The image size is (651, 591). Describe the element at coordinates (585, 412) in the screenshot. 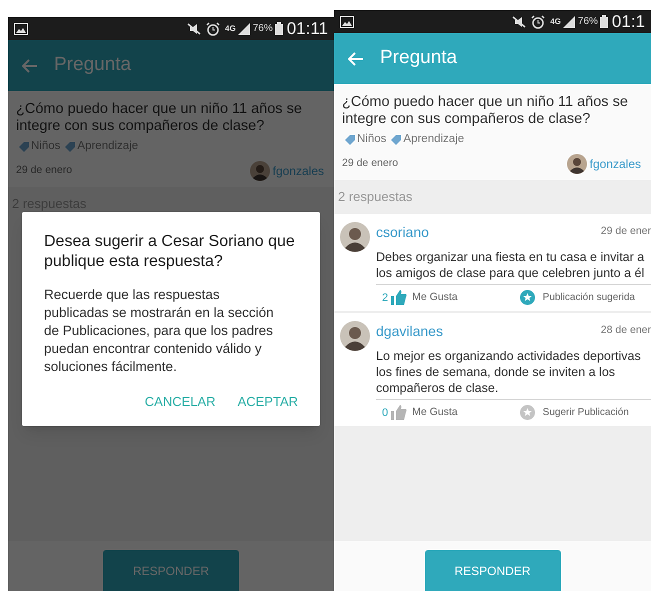

I see `suggest-label: Sugerir Publicación` at that location.